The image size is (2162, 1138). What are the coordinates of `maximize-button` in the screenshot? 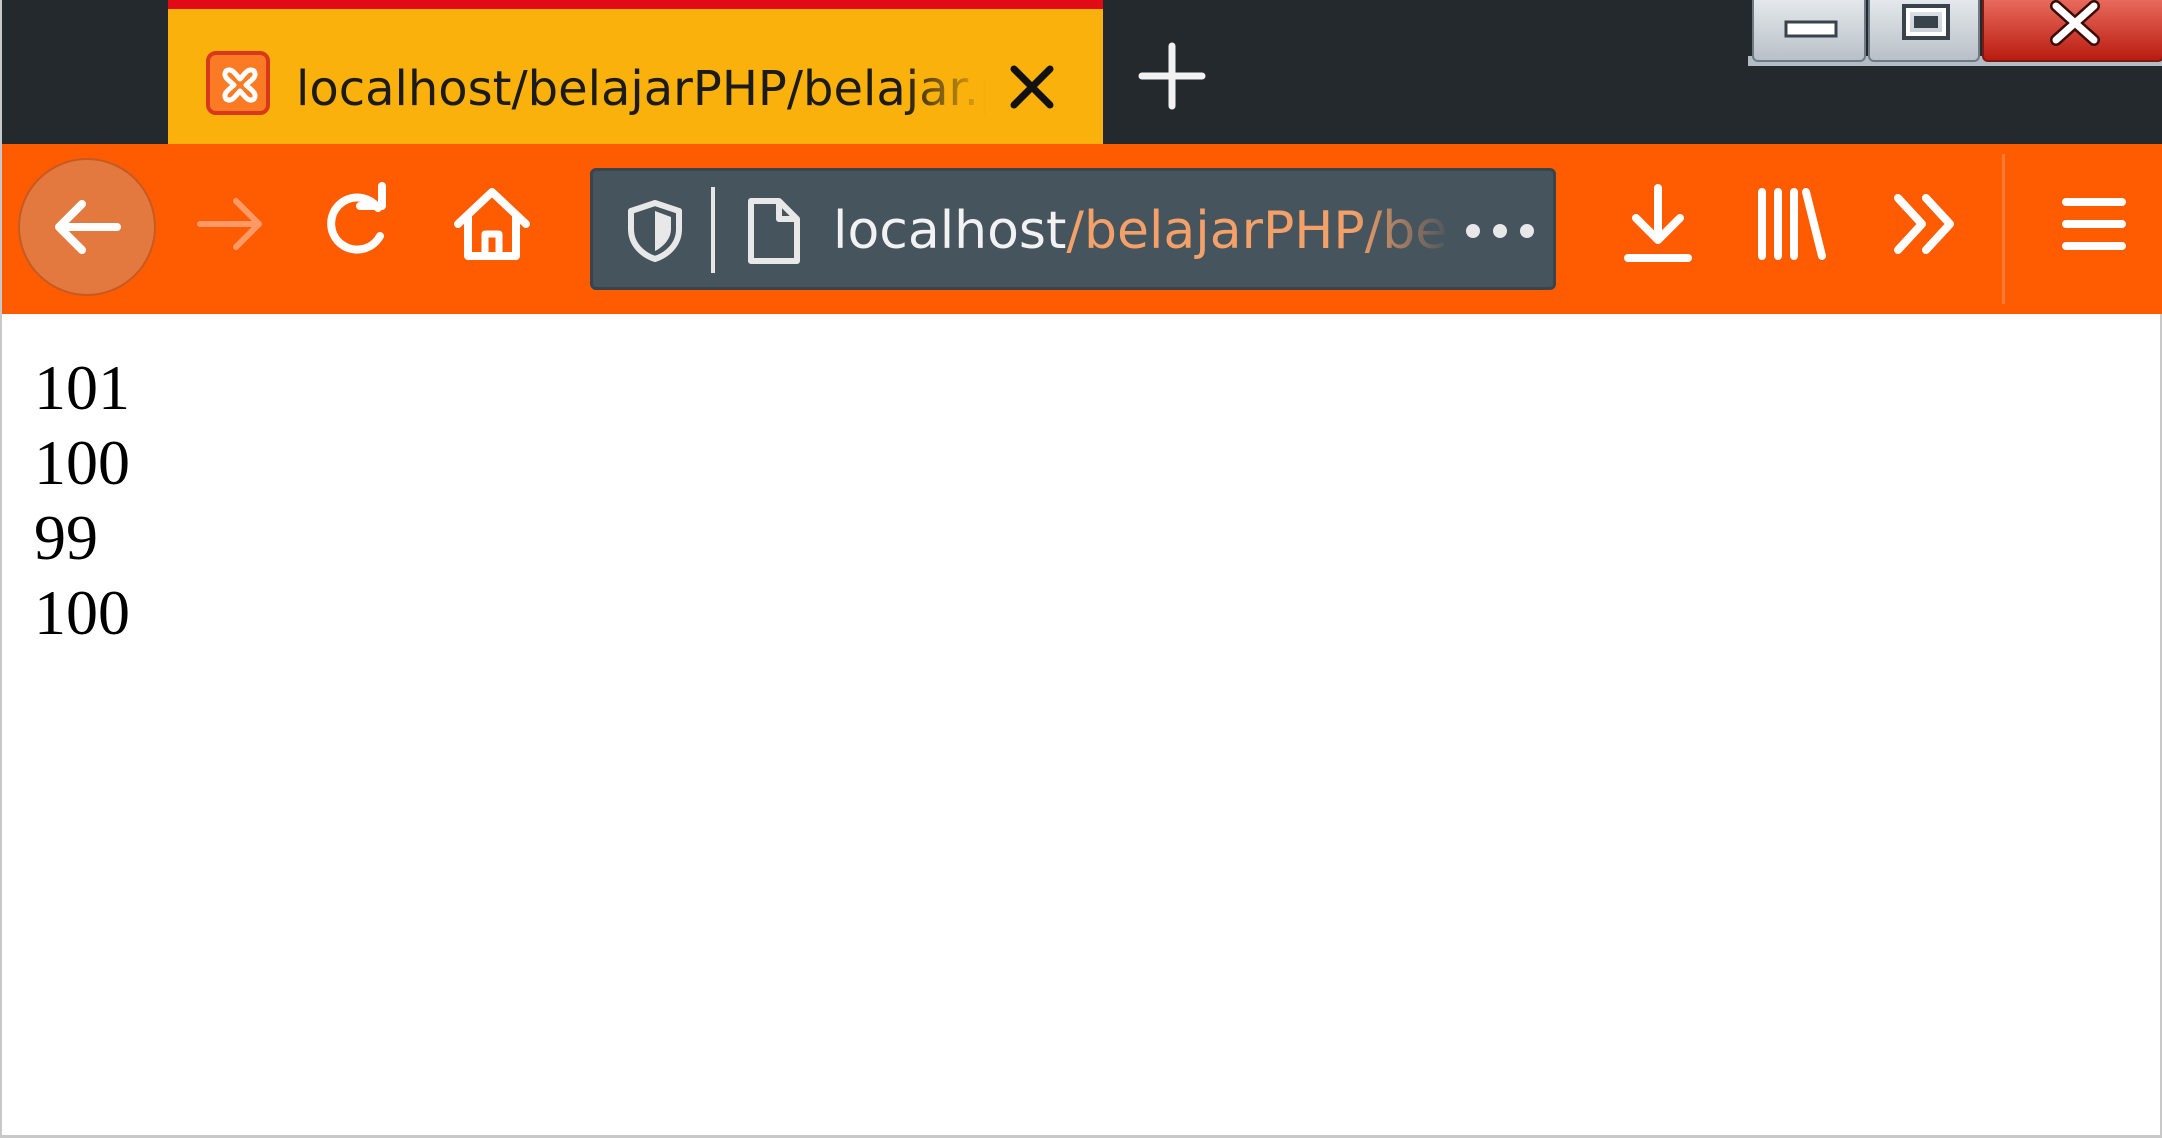 It's located at (1924, 31).